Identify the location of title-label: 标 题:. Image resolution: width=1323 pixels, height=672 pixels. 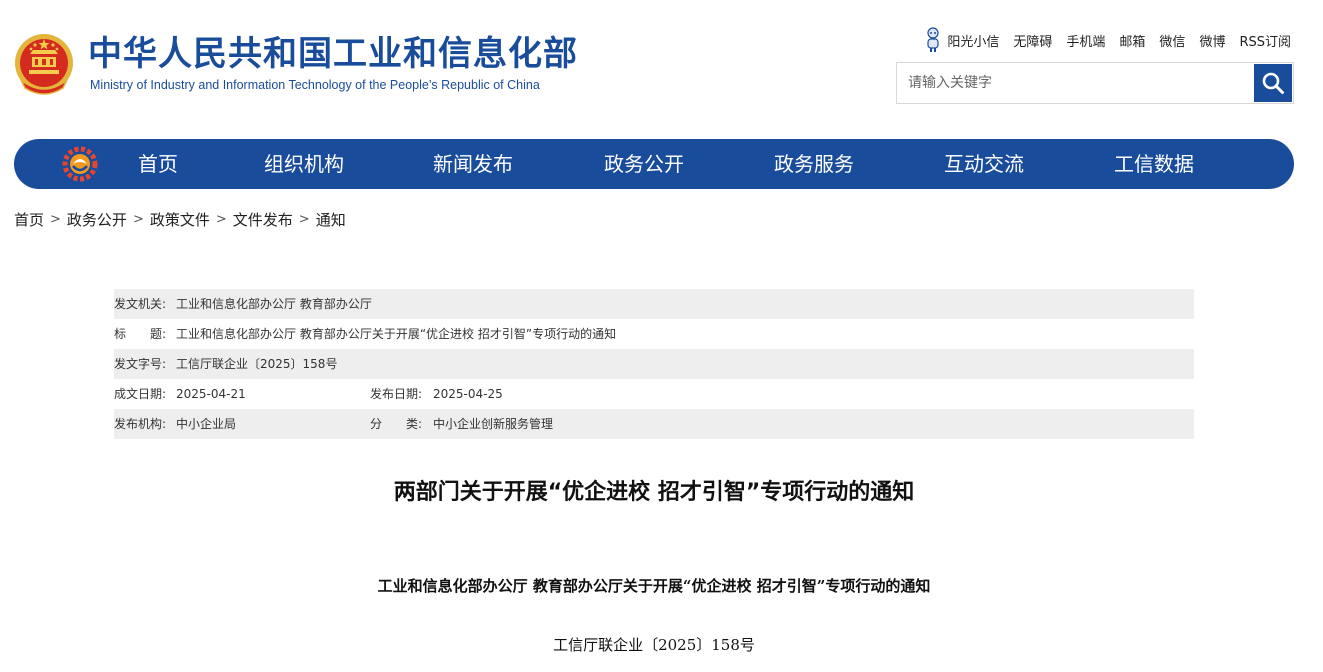
(140, 334).